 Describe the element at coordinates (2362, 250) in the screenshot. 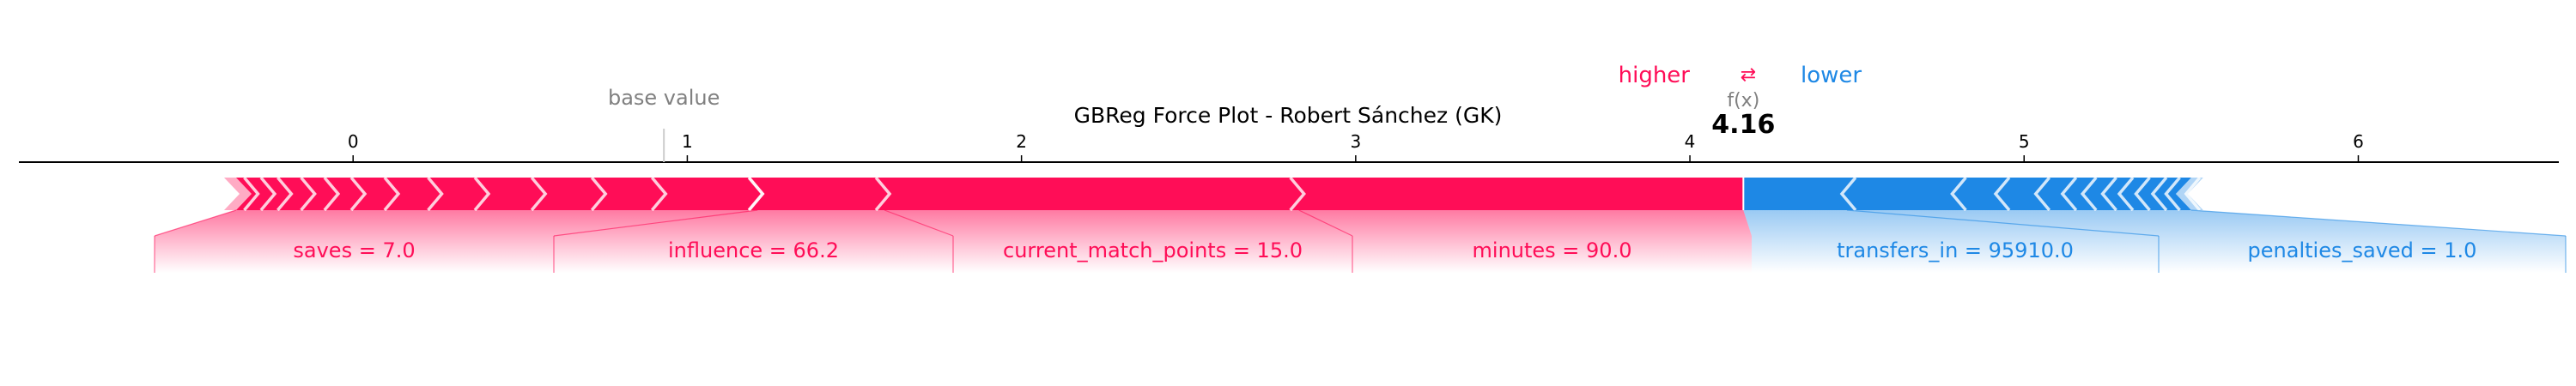

I see `feature-label: penalties_saved = 1.0` at that location.